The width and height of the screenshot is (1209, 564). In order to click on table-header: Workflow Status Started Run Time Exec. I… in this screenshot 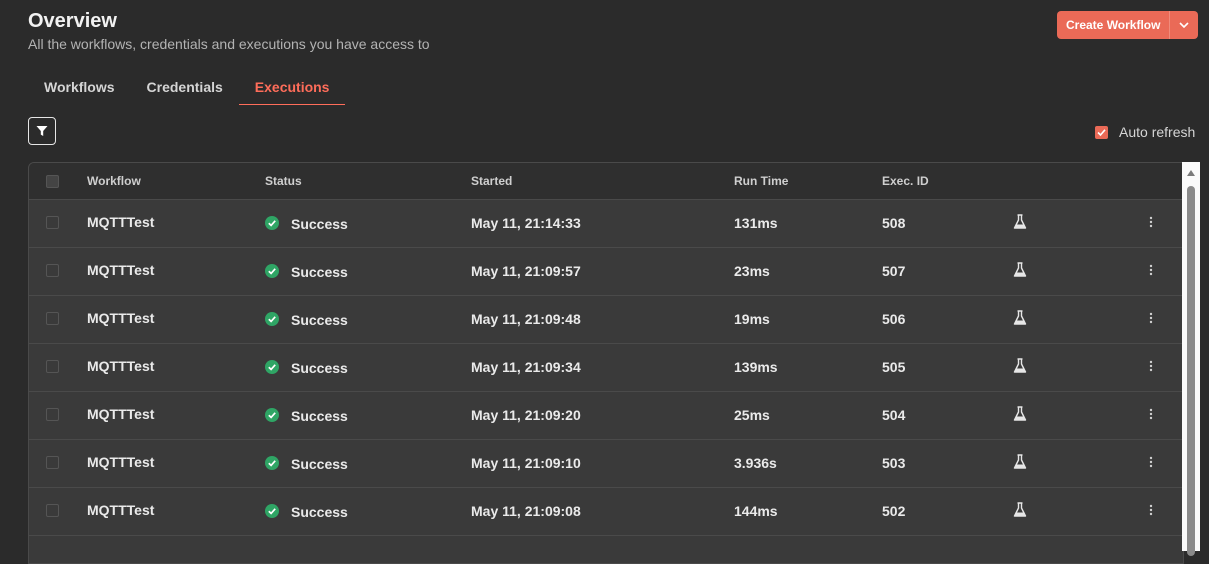, I will do `click(606, 181)`.